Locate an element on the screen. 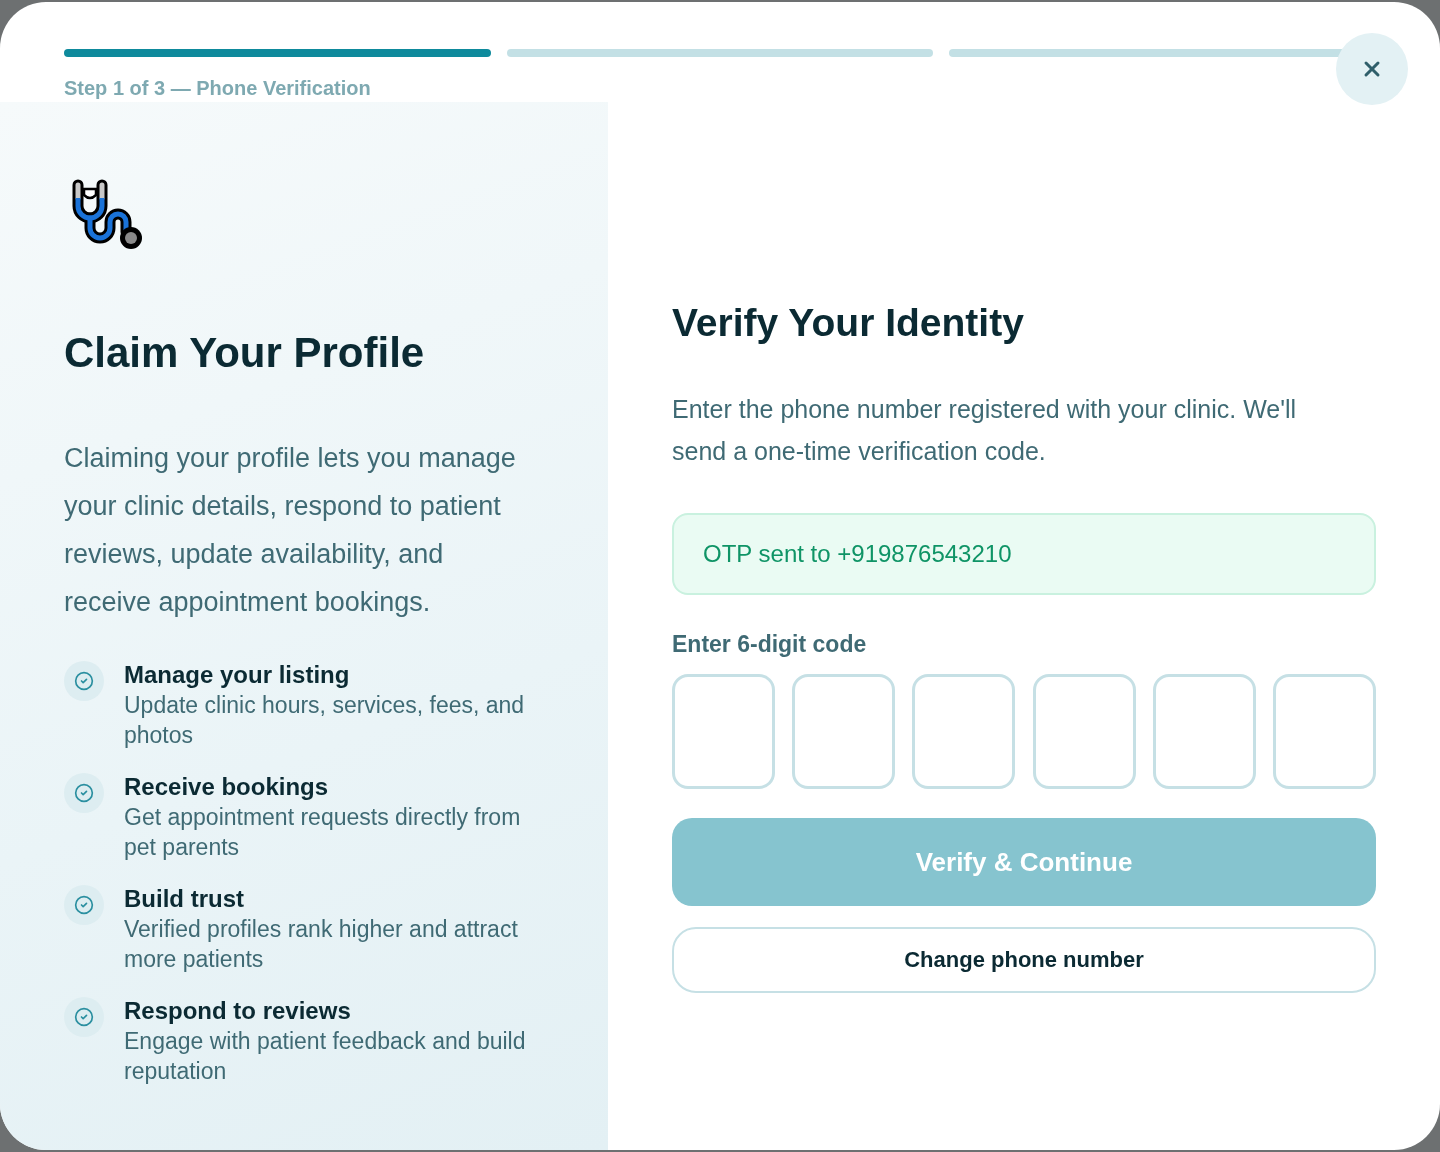 This screenshot has height=1152, width=1440. intro-description: Claiming your profile lets you manage your clinic details, respond to patient reviews, update availability, and receive appointment bookings. is located at coordinates (290, 530).